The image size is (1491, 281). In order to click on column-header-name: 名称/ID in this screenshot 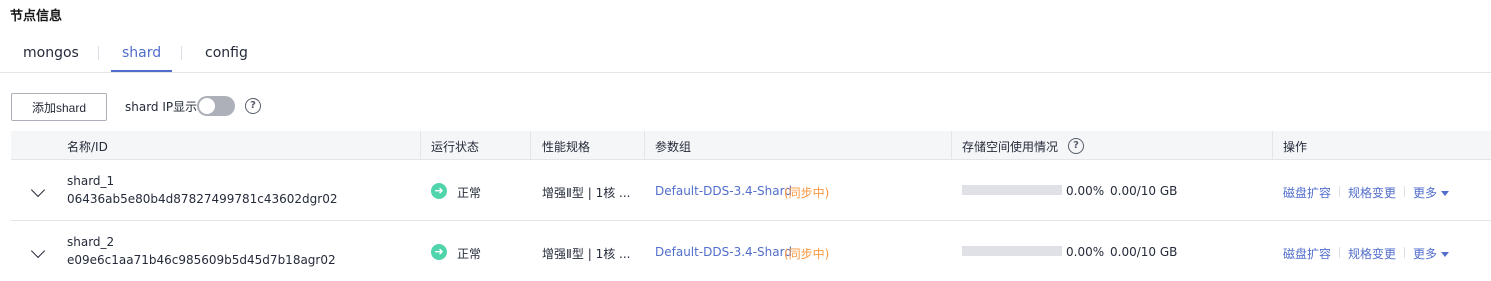, I will do `click(87, 147)`.